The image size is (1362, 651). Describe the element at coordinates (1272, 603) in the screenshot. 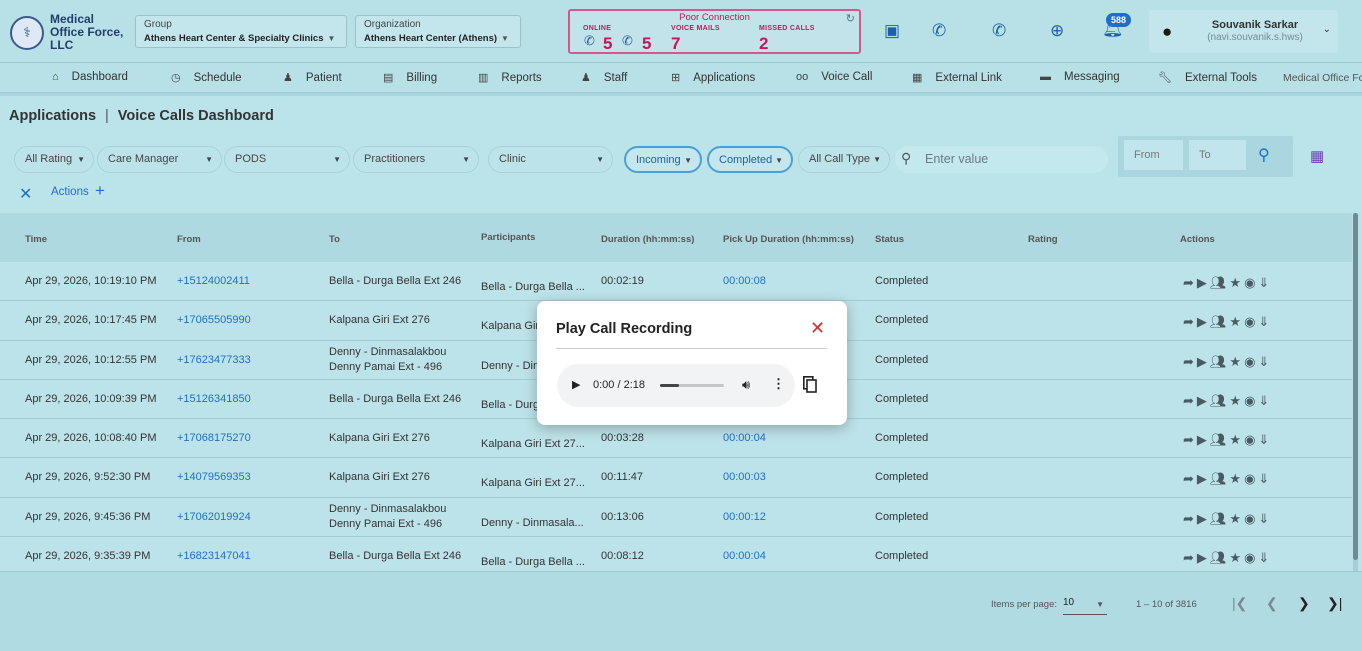

I see `previous-page-icon: ❮` at that location.